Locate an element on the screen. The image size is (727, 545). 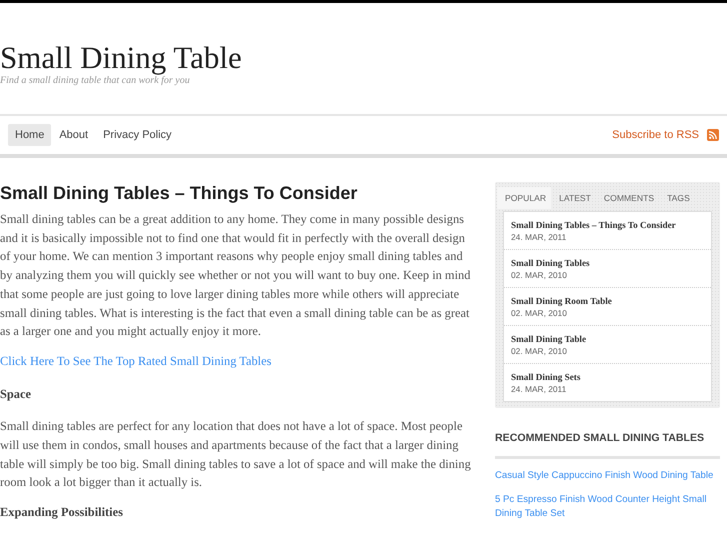
recommended-heading: RECOMMENDED SMALL DINING TABLES is located at coordinates (607, 445).